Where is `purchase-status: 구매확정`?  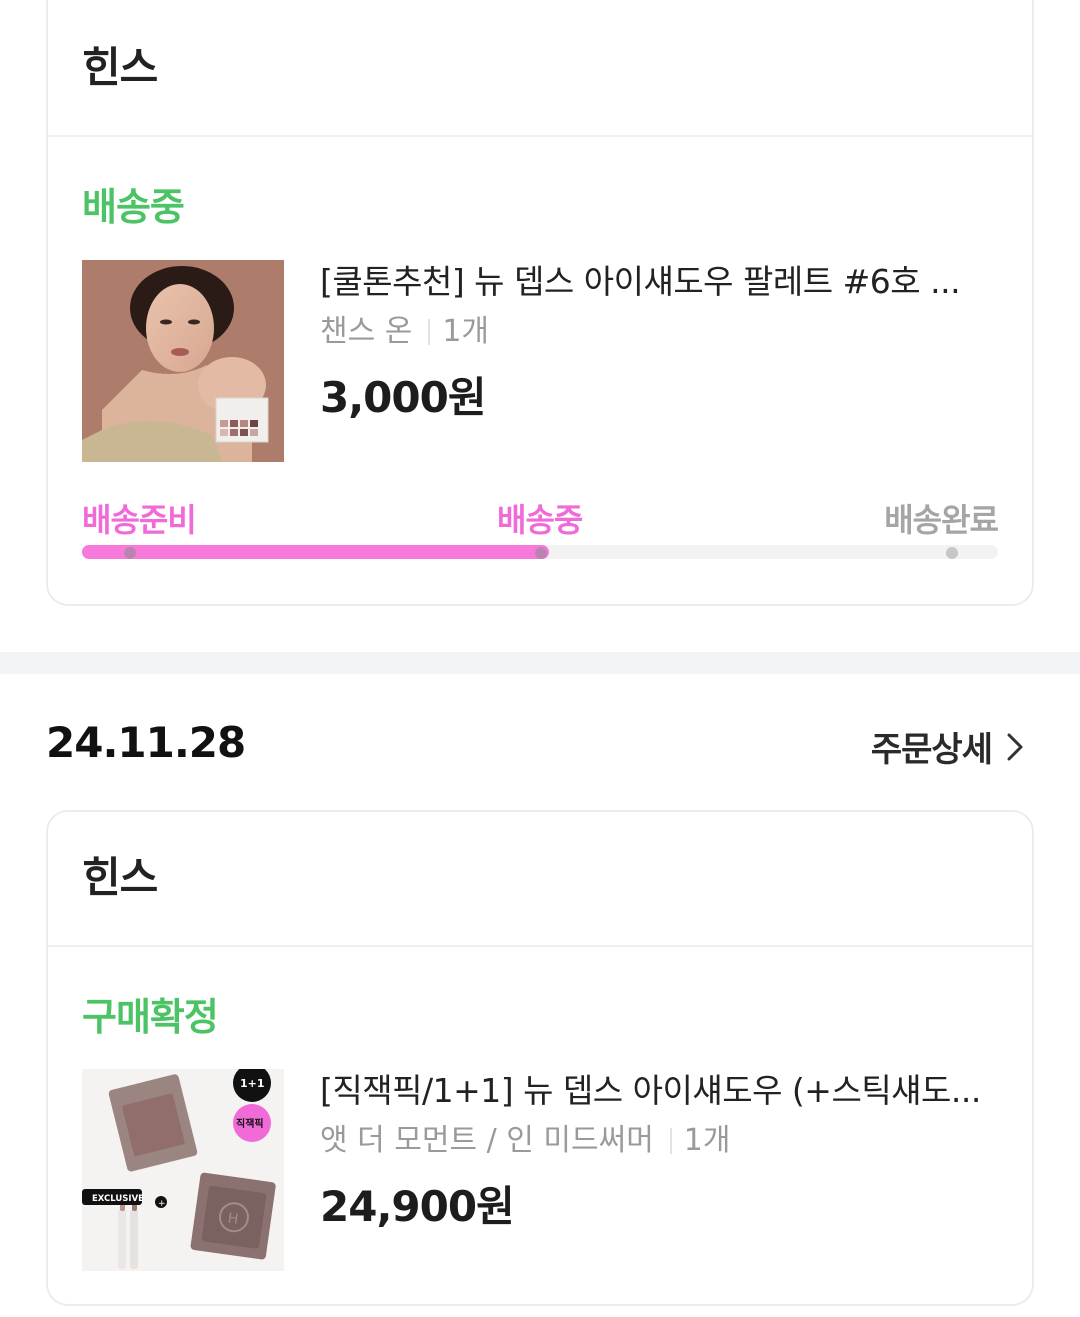 purchase-status: 구매확정 is located at coordinates (150, 1017).